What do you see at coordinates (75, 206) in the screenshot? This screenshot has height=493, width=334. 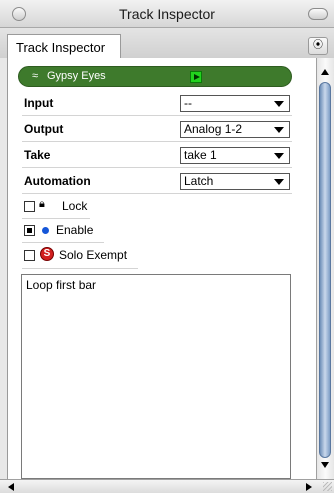 I see `lock-label: Lock` at bounding box center [75, 206].